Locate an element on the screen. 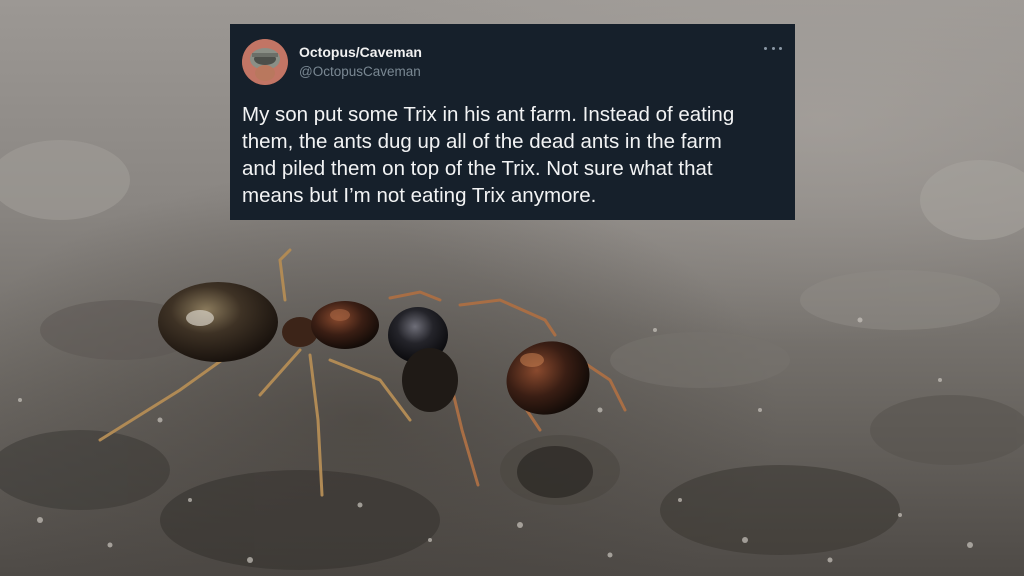 Image resolution: width=1024 pixels, height=576 pixels. display-name: Octopus/Caveman is located at coordinates (360, 52).